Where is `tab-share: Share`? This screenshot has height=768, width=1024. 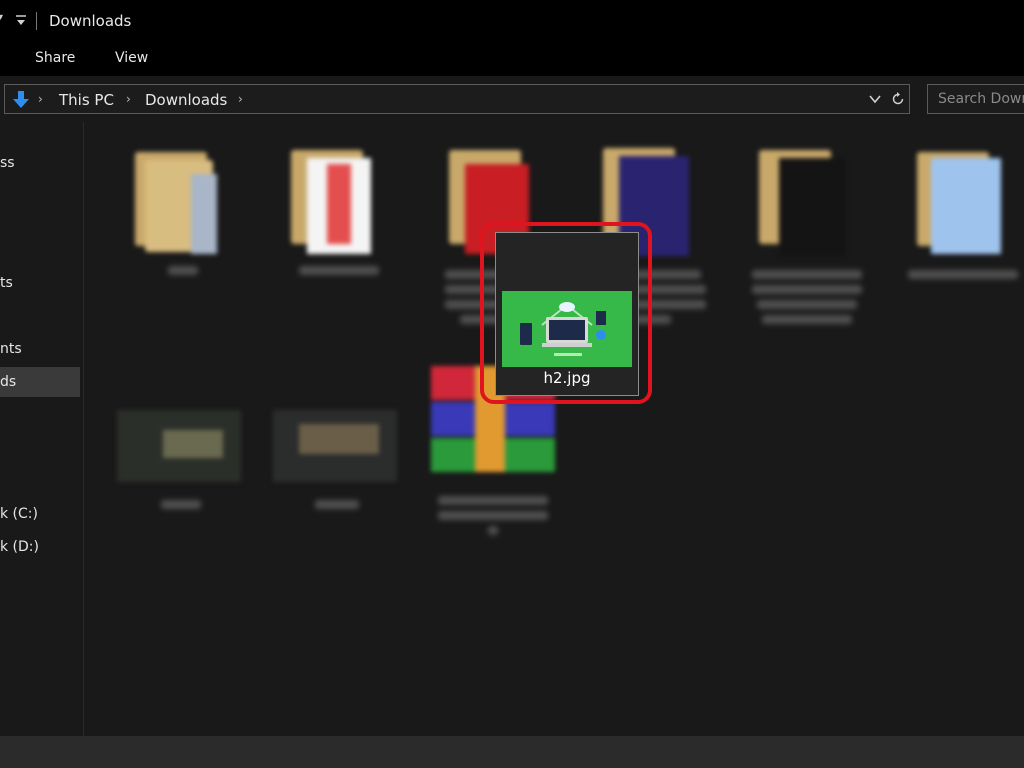
tab-share: Share is located at coordinates (55, 58).